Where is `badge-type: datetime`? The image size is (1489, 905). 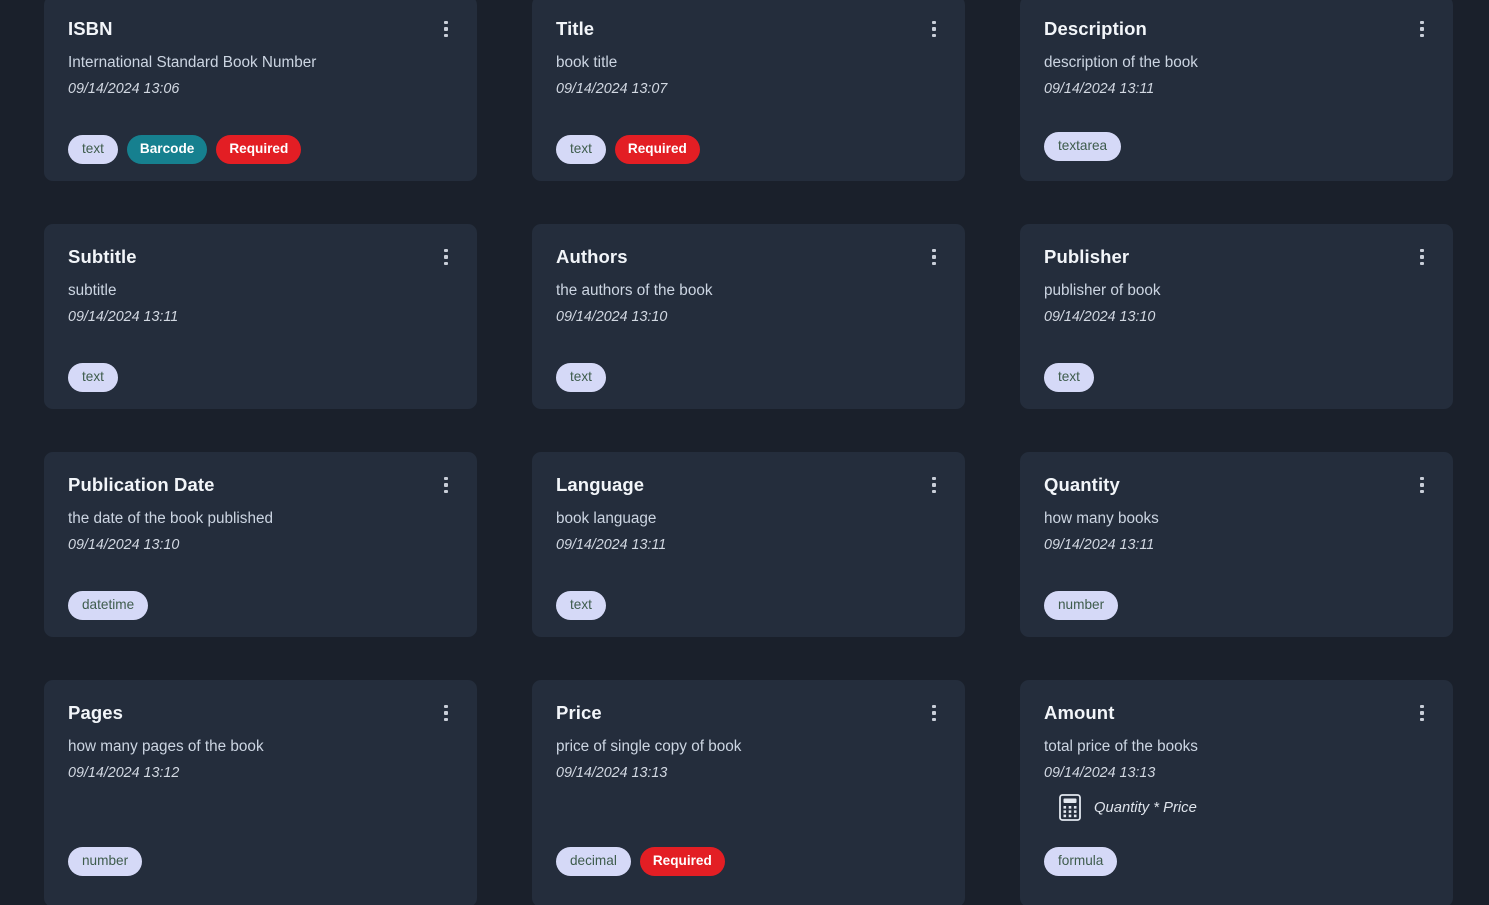
badge-type: datetime is located at coordinates (108, 605).